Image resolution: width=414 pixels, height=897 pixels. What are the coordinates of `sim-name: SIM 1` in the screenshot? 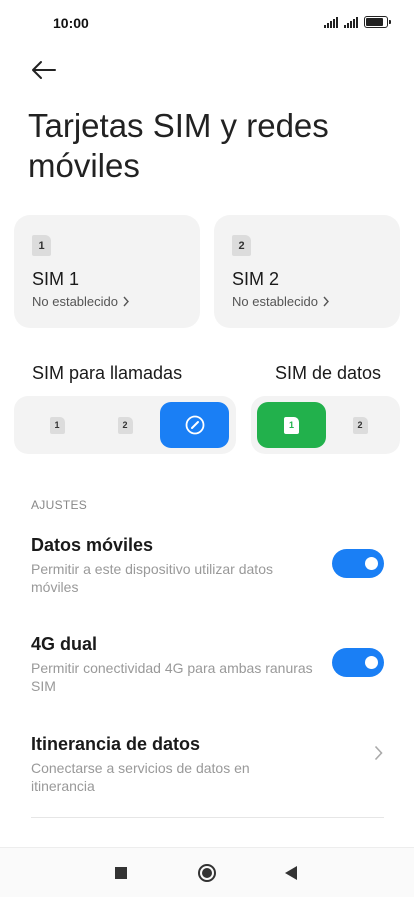 It's located at (56, 279).